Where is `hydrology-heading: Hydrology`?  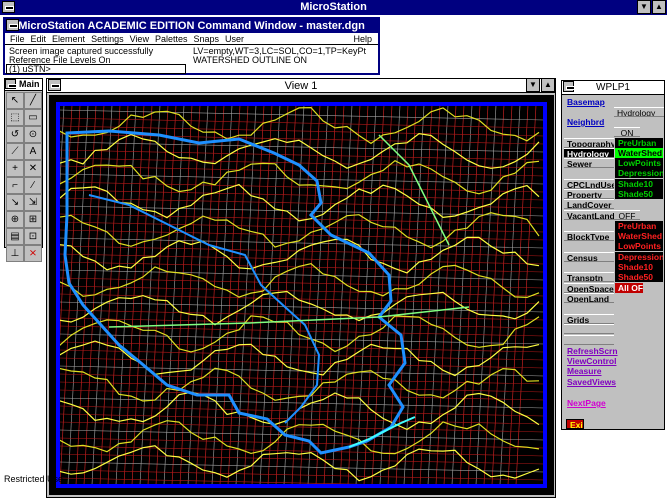 hydrology-heading: Hydrology is located at coordinates (639, 112).